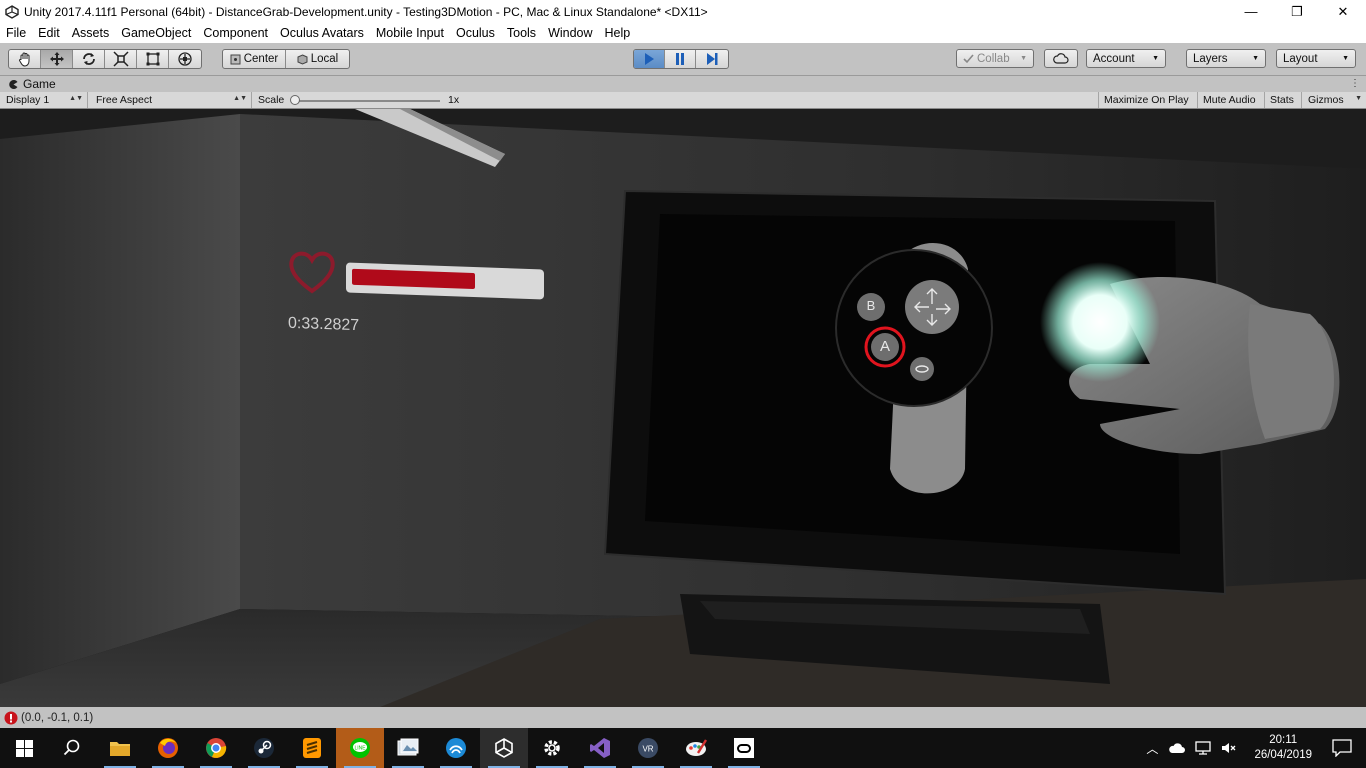  Describe the element at coordinates (72, 748) in the screenshot. I see `search-icon` at that location.